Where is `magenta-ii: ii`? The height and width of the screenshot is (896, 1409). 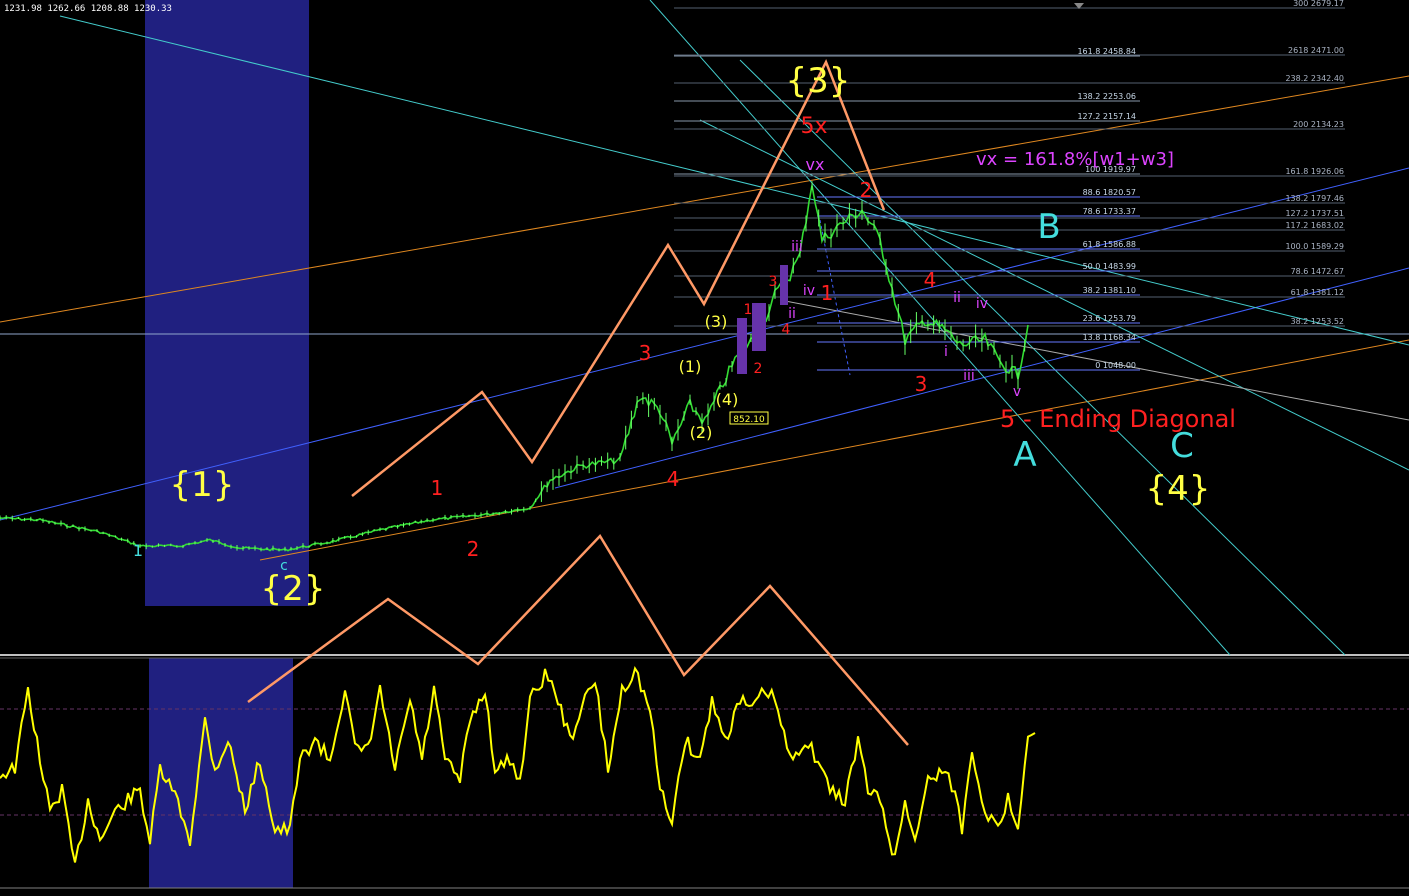
magenta-ii: ii is located at coordinates (957, 298).